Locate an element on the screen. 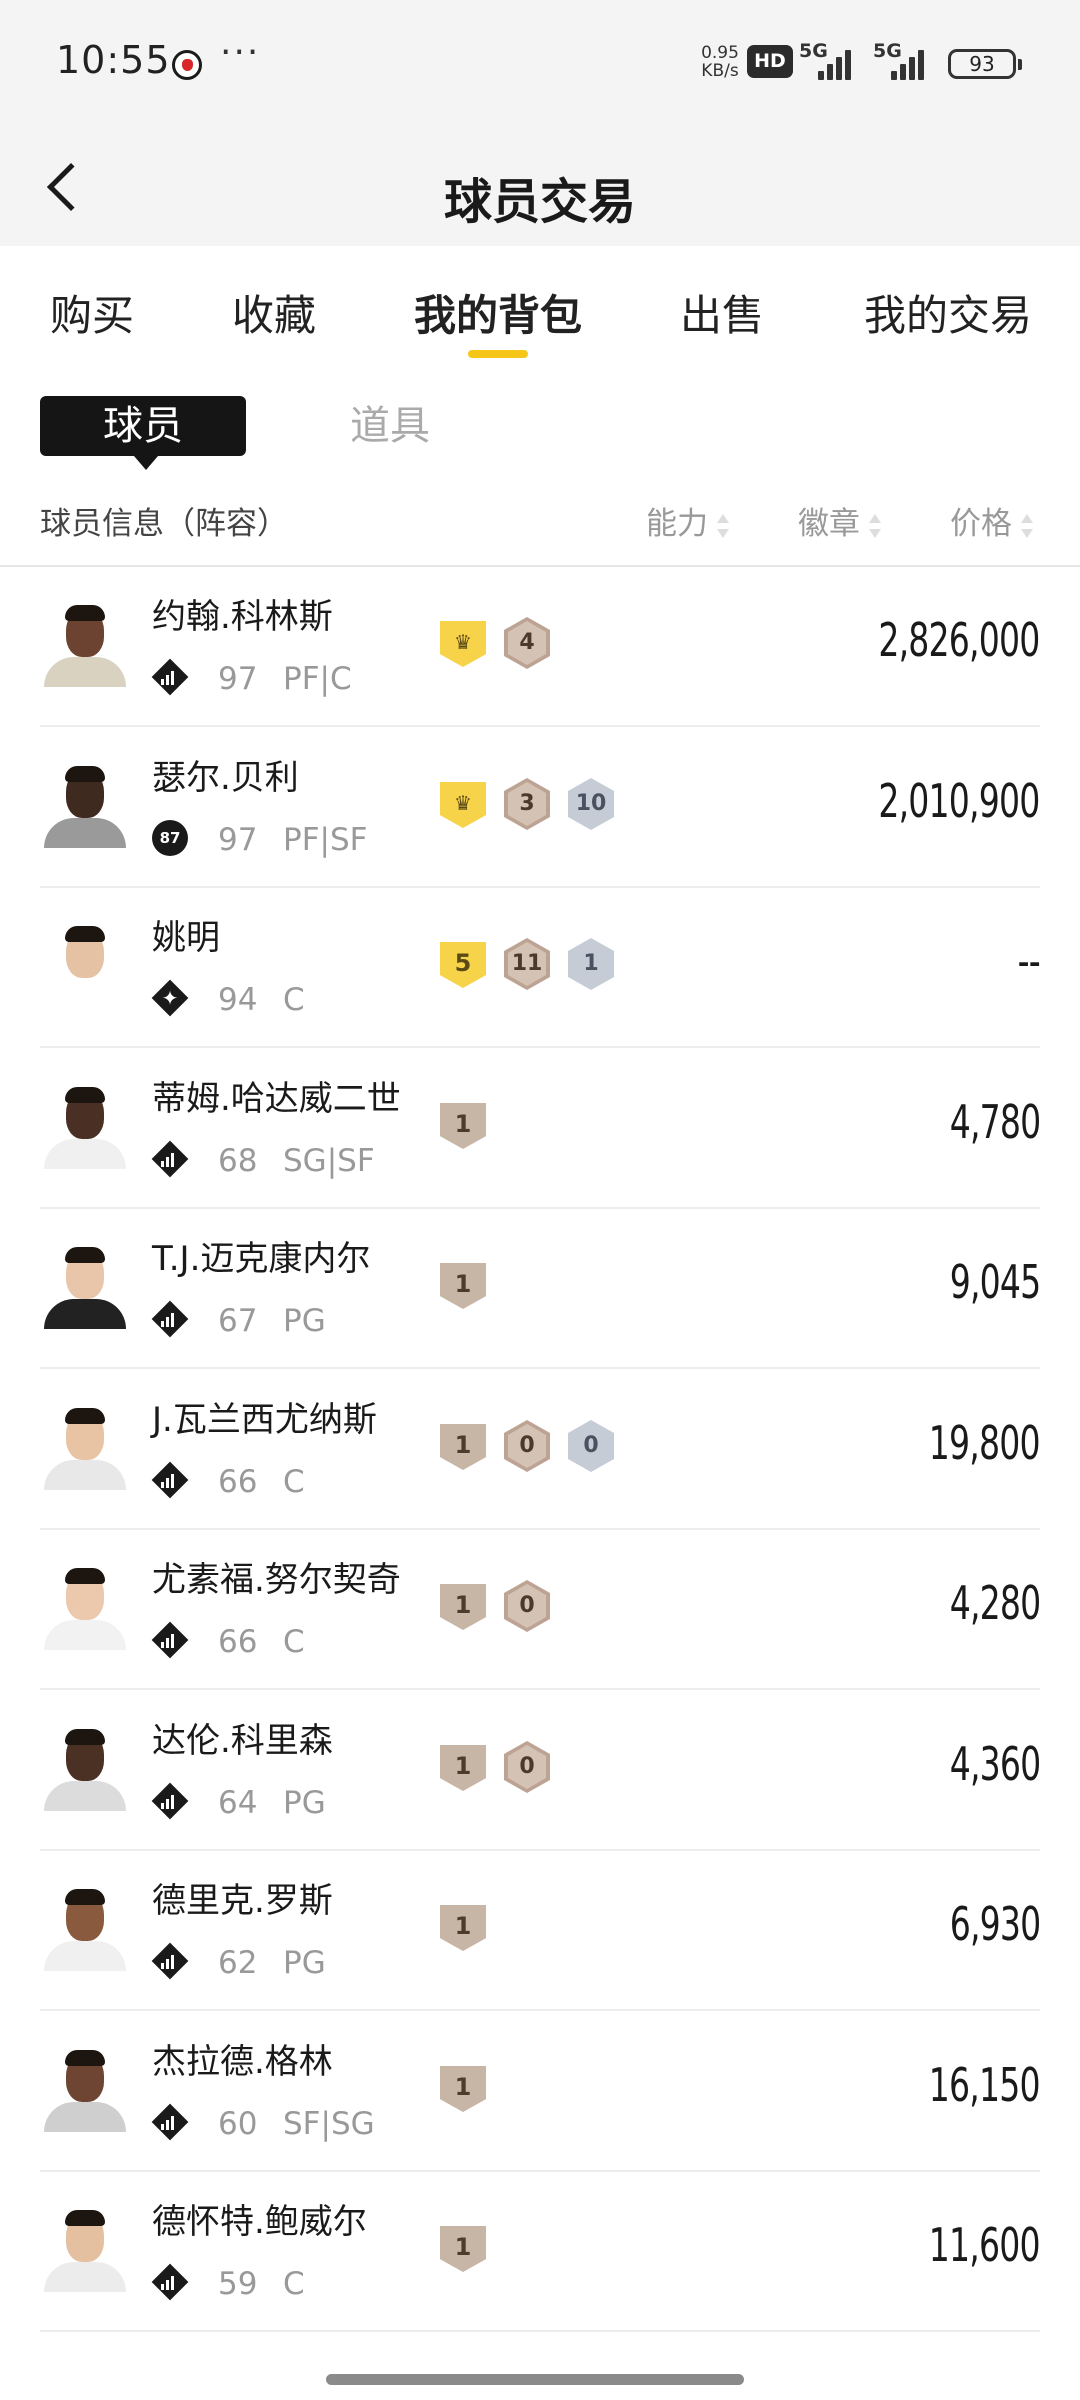  player-name: 德怀特.鲍威尔 is located at coordinates (259, 2222).